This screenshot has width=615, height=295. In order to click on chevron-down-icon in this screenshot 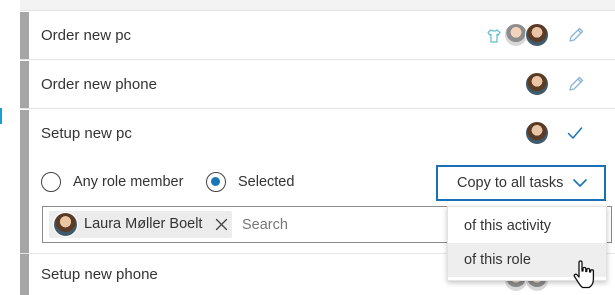, I will do `click(580, 183)`.